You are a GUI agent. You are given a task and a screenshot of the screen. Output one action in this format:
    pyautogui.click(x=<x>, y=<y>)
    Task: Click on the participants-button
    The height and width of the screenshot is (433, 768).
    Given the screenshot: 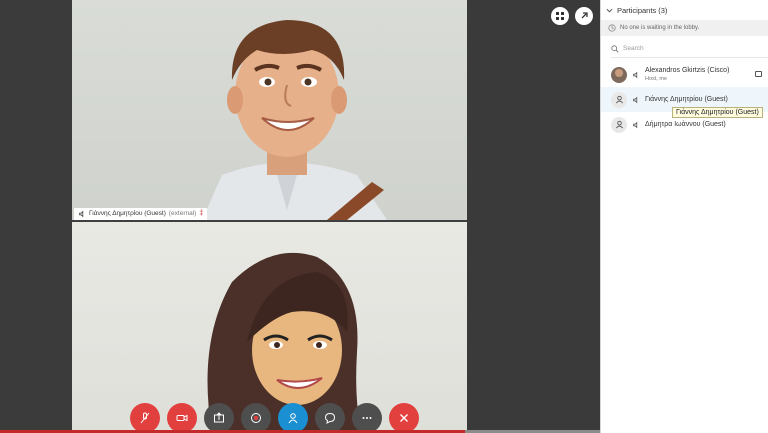 What is the action you would take?
    pyautogui.click(x=293, y=418)
    